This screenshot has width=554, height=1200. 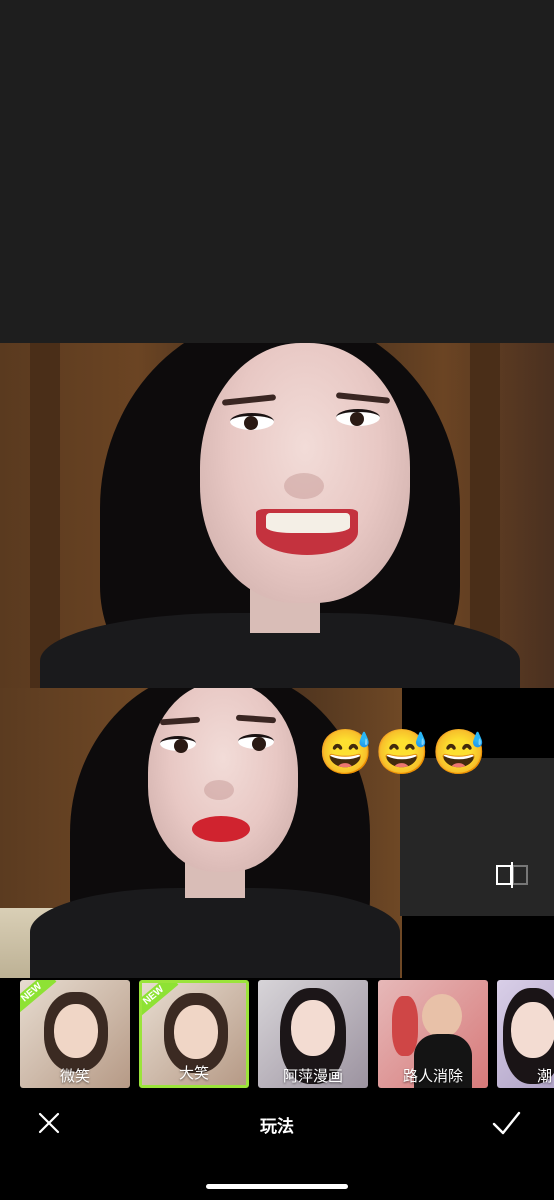 I want to click on shirt, so click(x=215, y=938).